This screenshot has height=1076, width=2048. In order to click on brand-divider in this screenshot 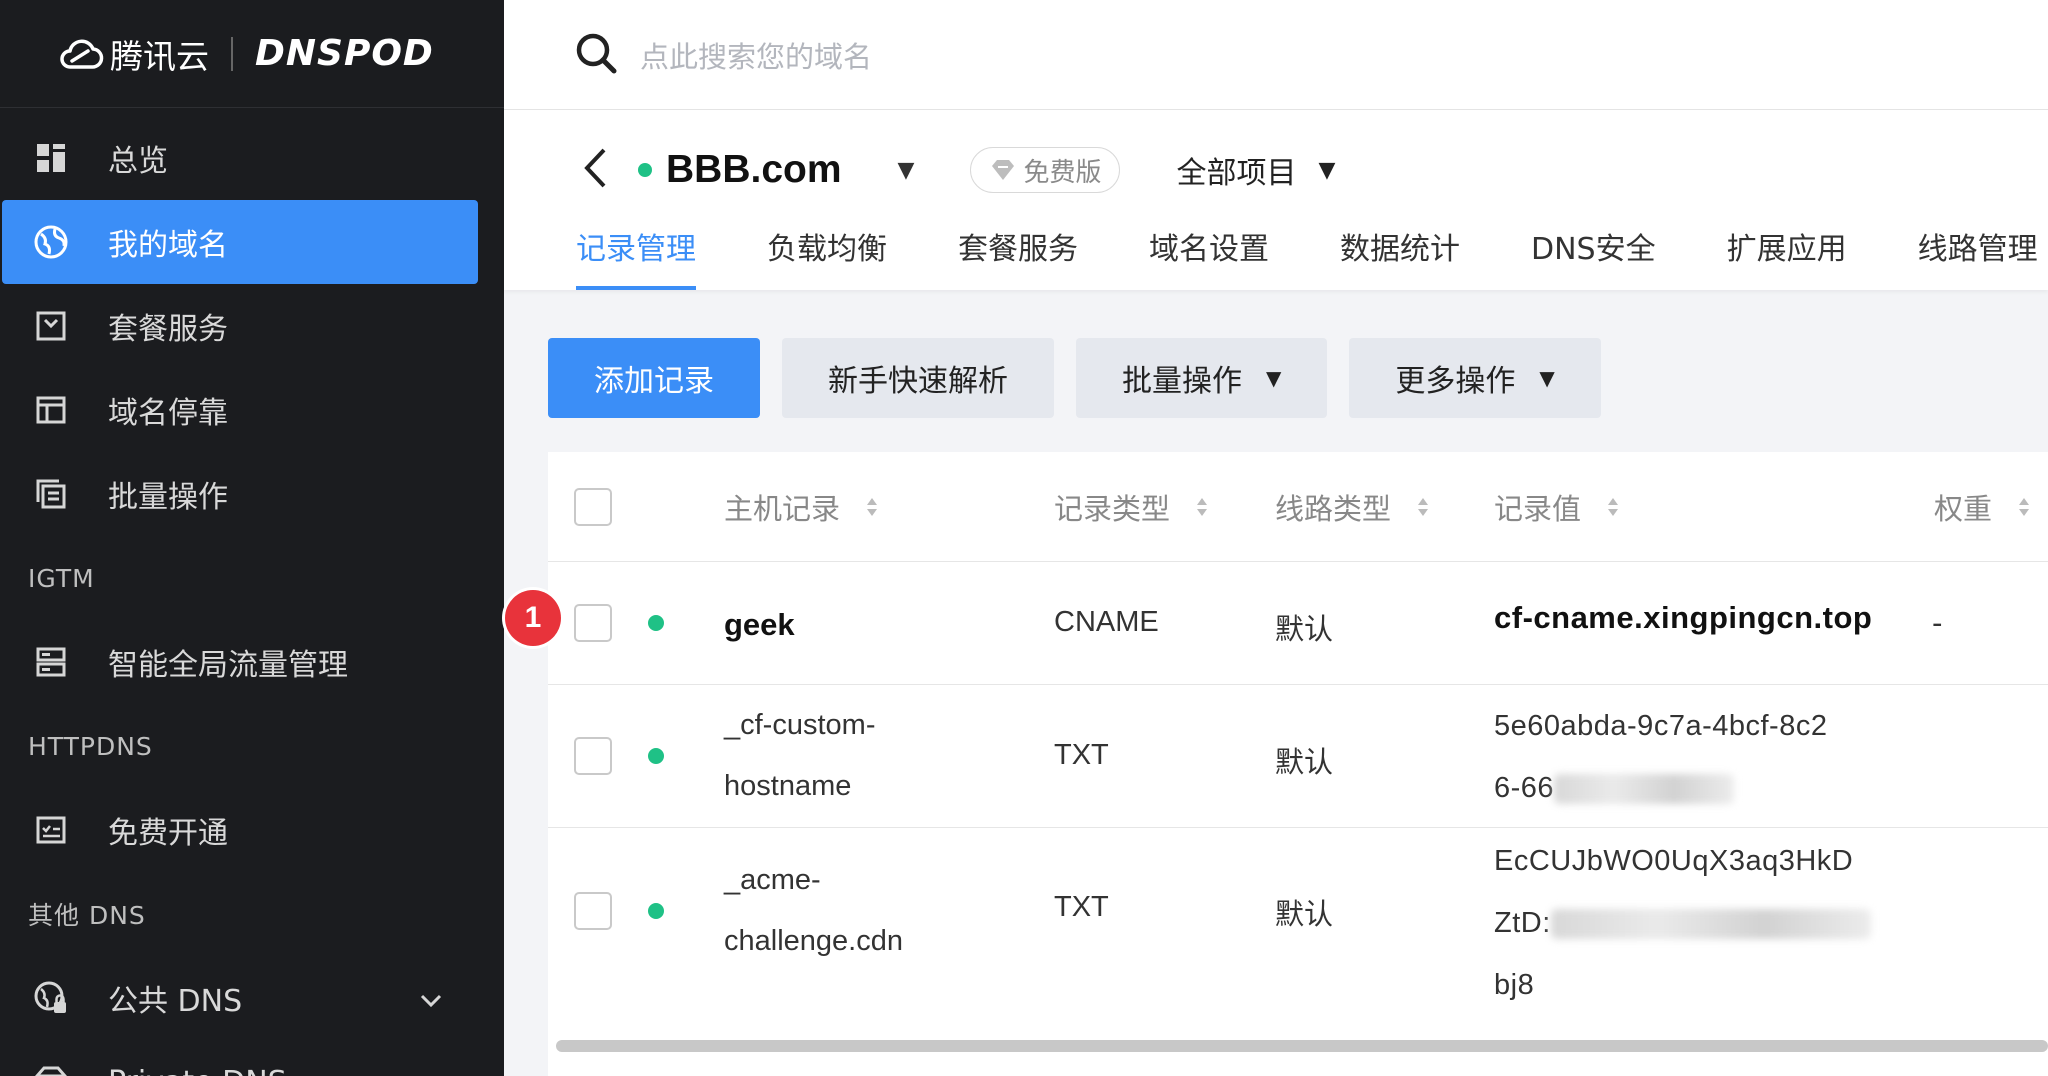, I will do `click(232, 53)`.